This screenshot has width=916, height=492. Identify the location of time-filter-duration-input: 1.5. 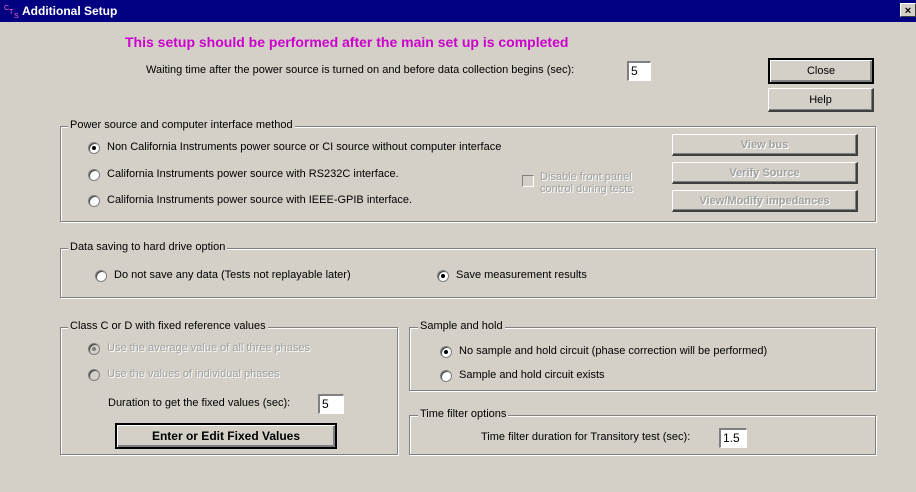
(733, 438).